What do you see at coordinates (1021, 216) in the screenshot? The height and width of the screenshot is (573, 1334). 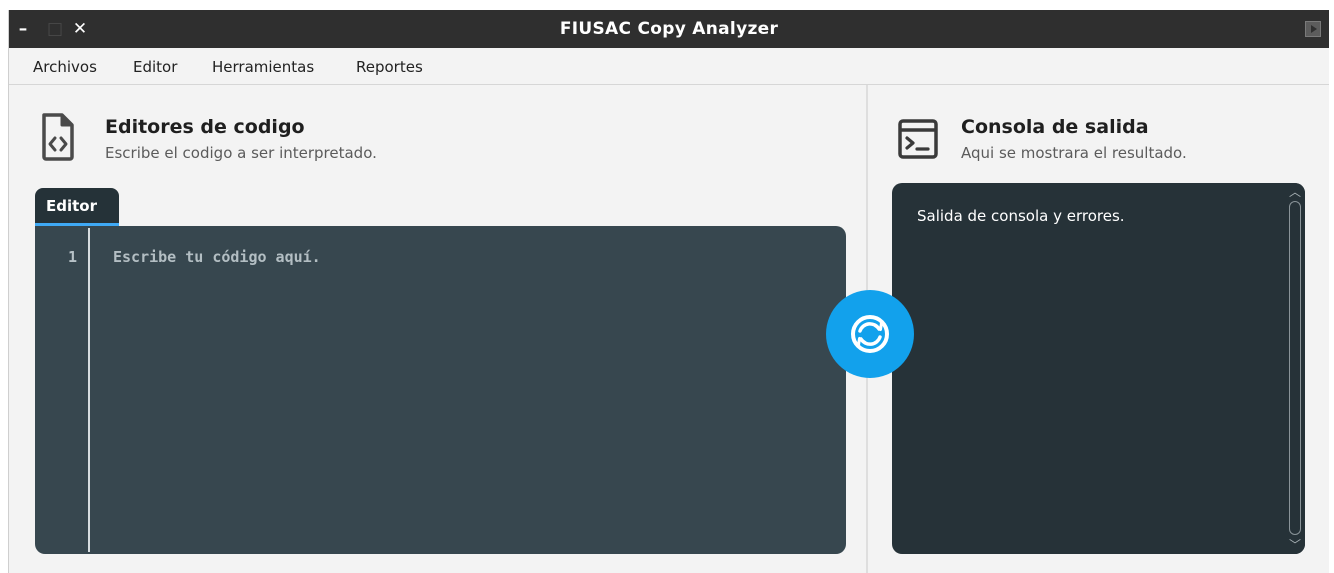 I see `console-output-text: Salida de consola y errores.` at bounding box center [1021, 216].